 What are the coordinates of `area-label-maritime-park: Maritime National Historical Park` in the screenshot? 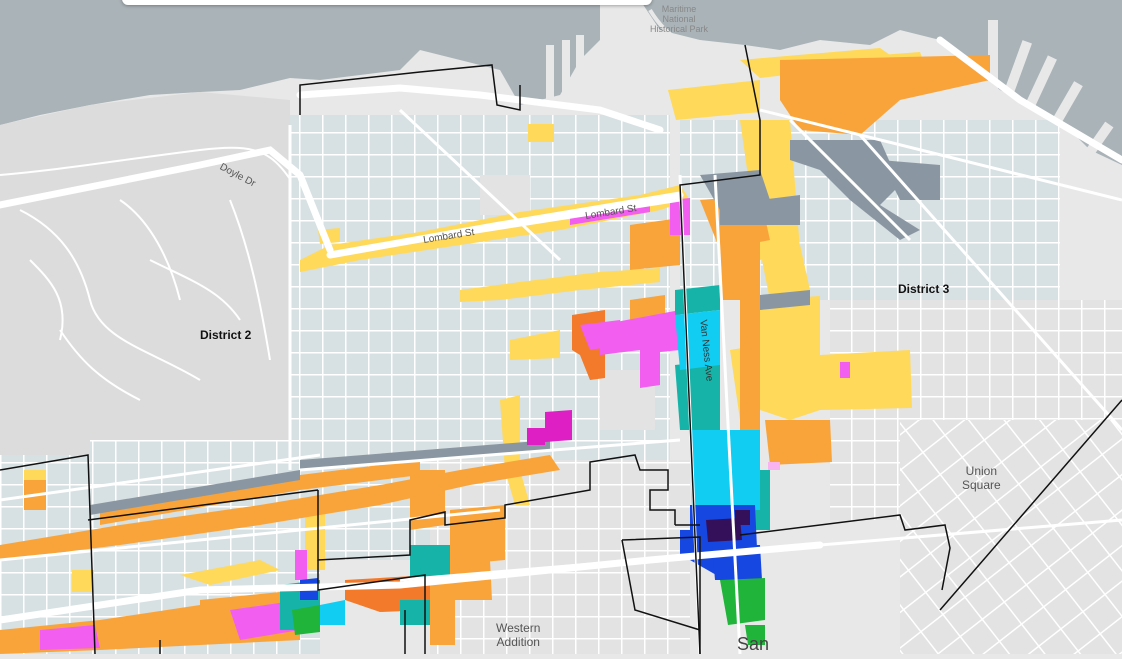 It's located at (679, 19).